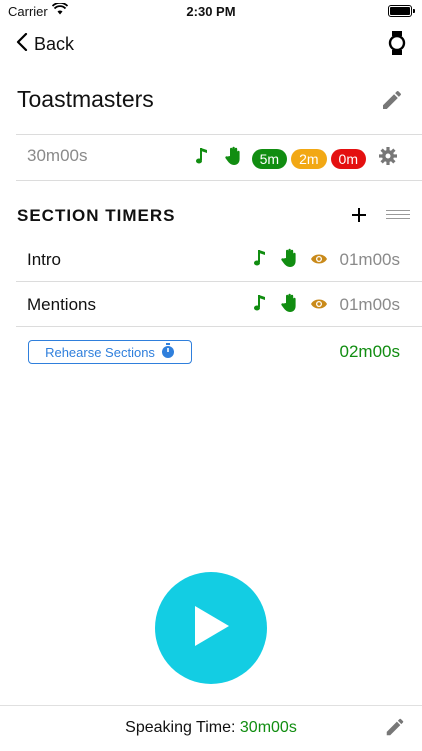 This screenshot has height=751, width=422. I want to click on play-icon, so click(211, 628).